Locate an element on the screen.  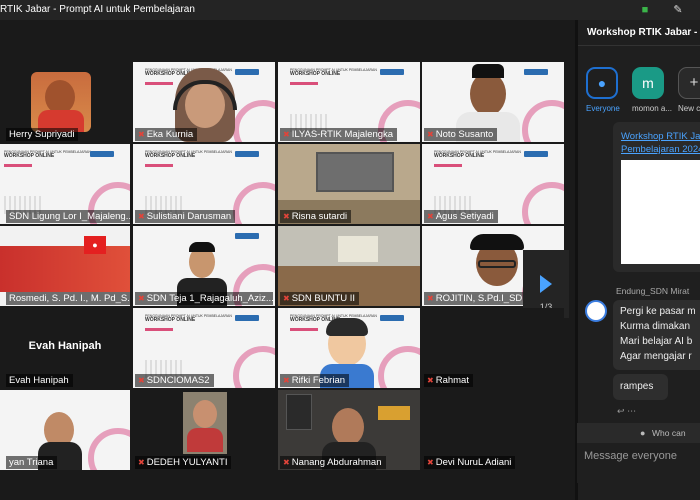
wall-poster is located at coordinates (299, 412).